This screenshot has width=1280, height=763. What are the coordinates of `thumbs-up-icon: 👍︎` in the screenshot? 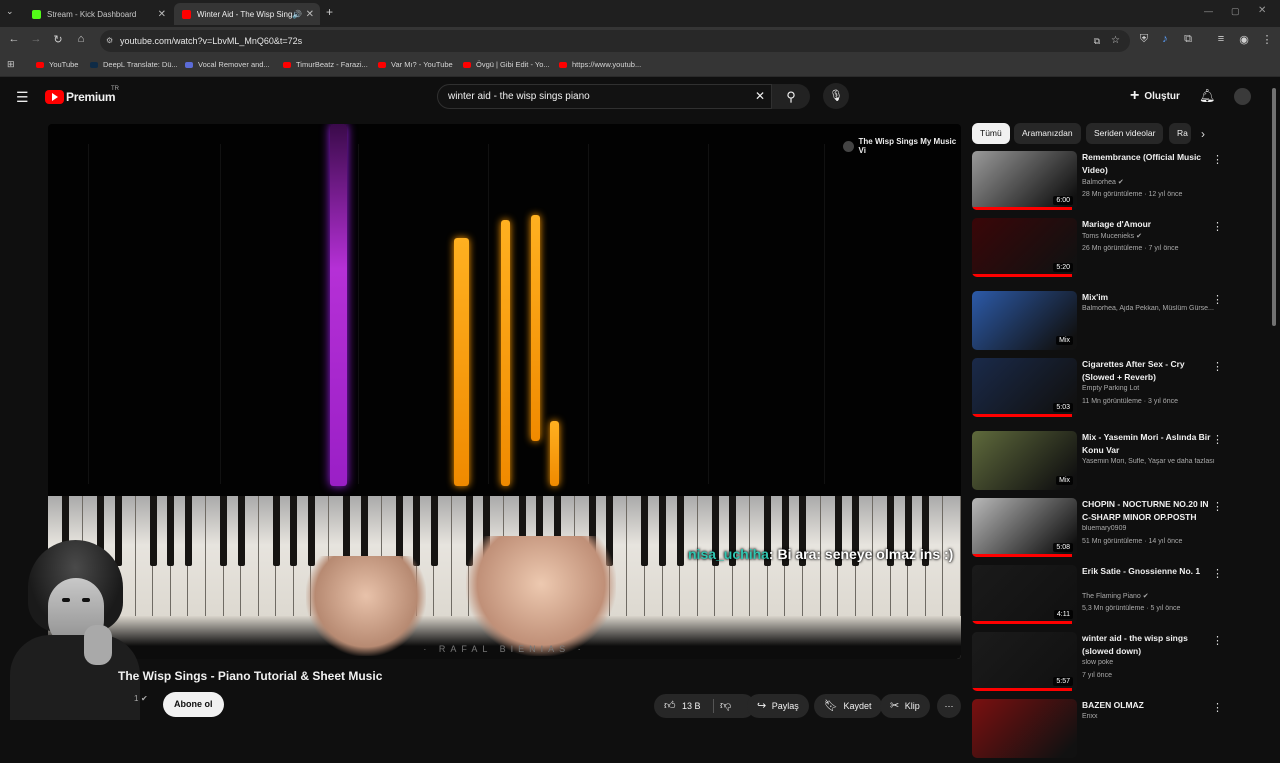 It's located at (670, 706).